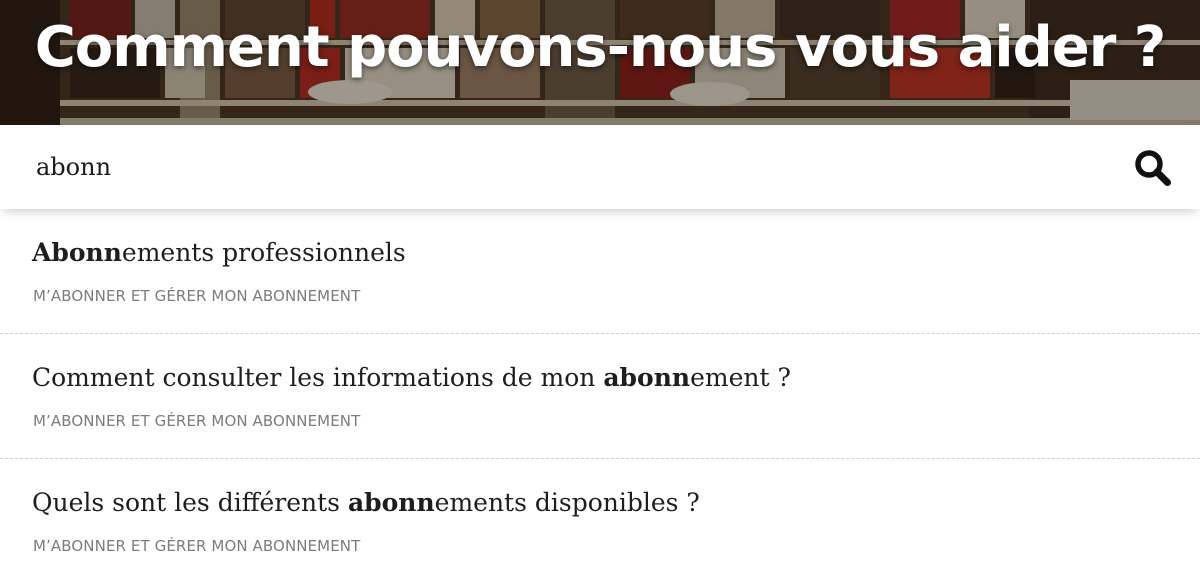 This screenshot has height=585, width=1200. I want to click on search-button, so click(1153, 168).